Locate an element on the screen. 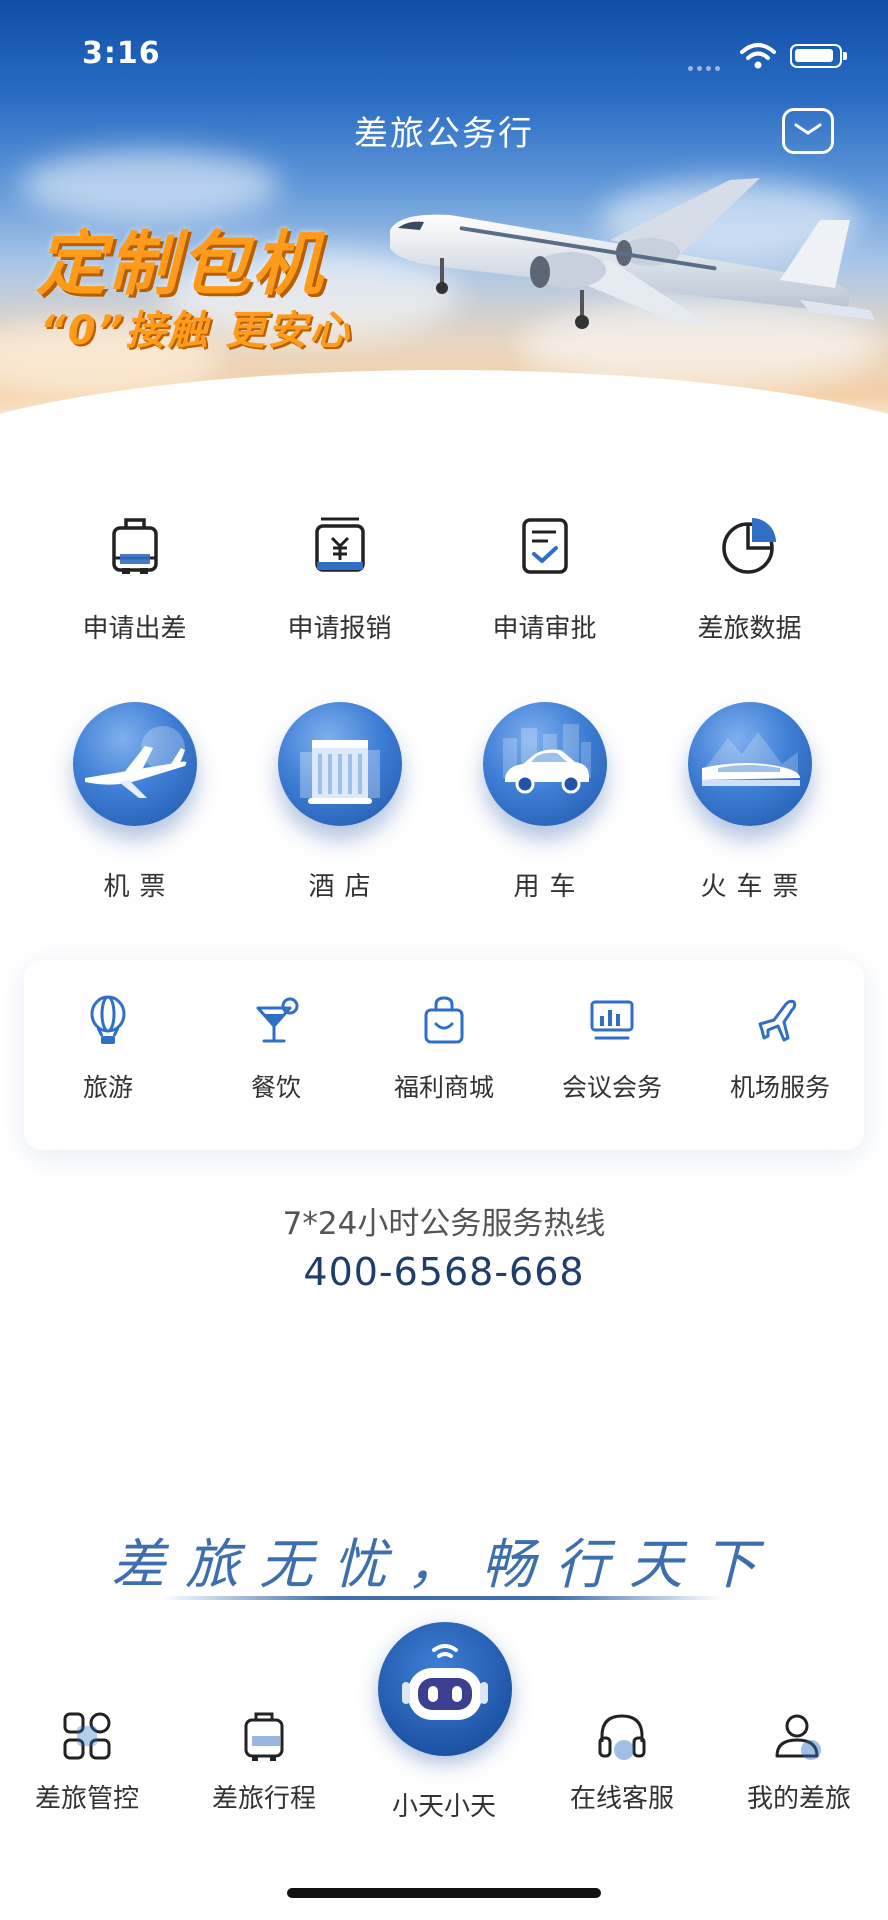  extra-service-label: 福利商城 is located at coordinates (443, 1087).